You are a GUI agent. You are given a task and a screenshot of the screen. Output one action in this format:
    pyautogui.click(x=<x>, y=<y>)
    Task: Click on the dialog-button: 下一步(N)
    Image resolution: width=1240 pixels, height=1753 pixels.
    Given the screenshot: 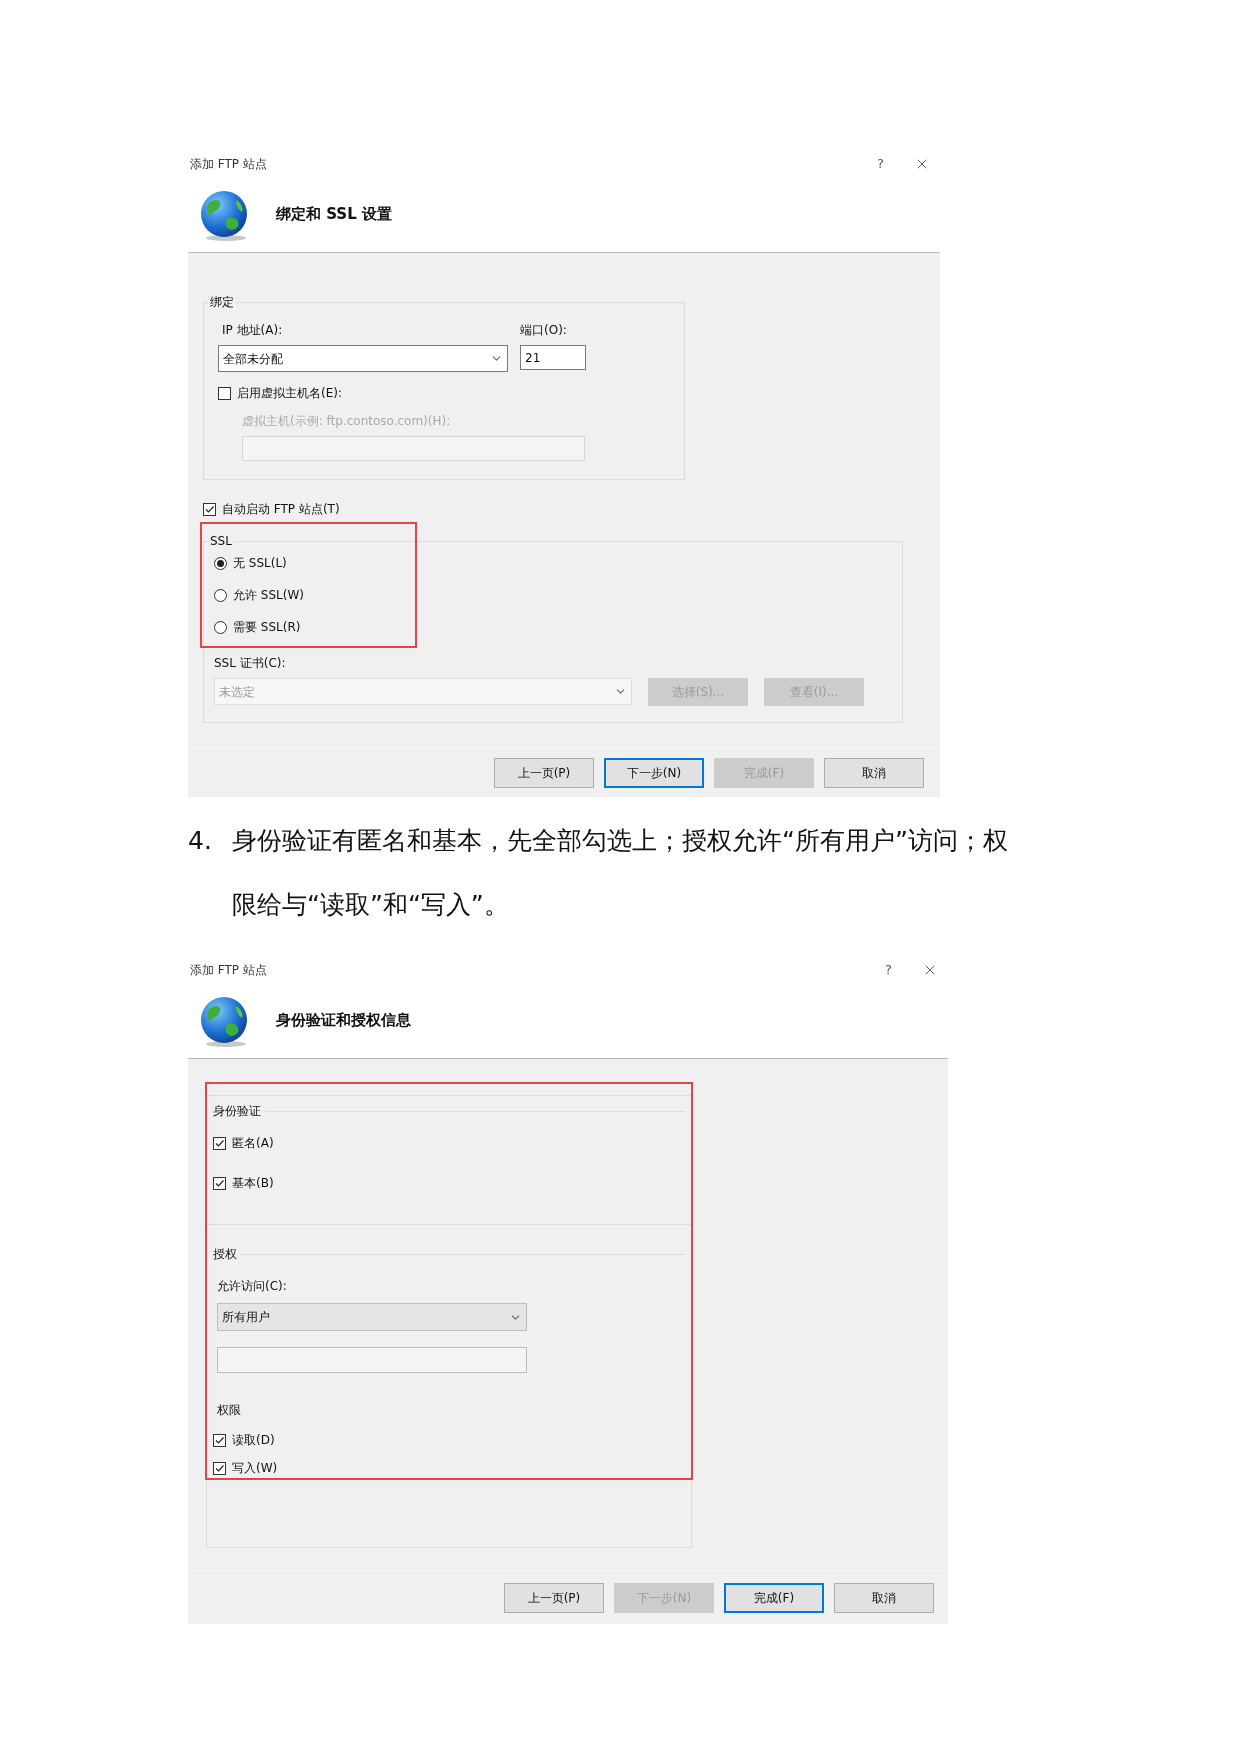 What is the action you would take?
    pyautogui.click(x=654, y=772)
    